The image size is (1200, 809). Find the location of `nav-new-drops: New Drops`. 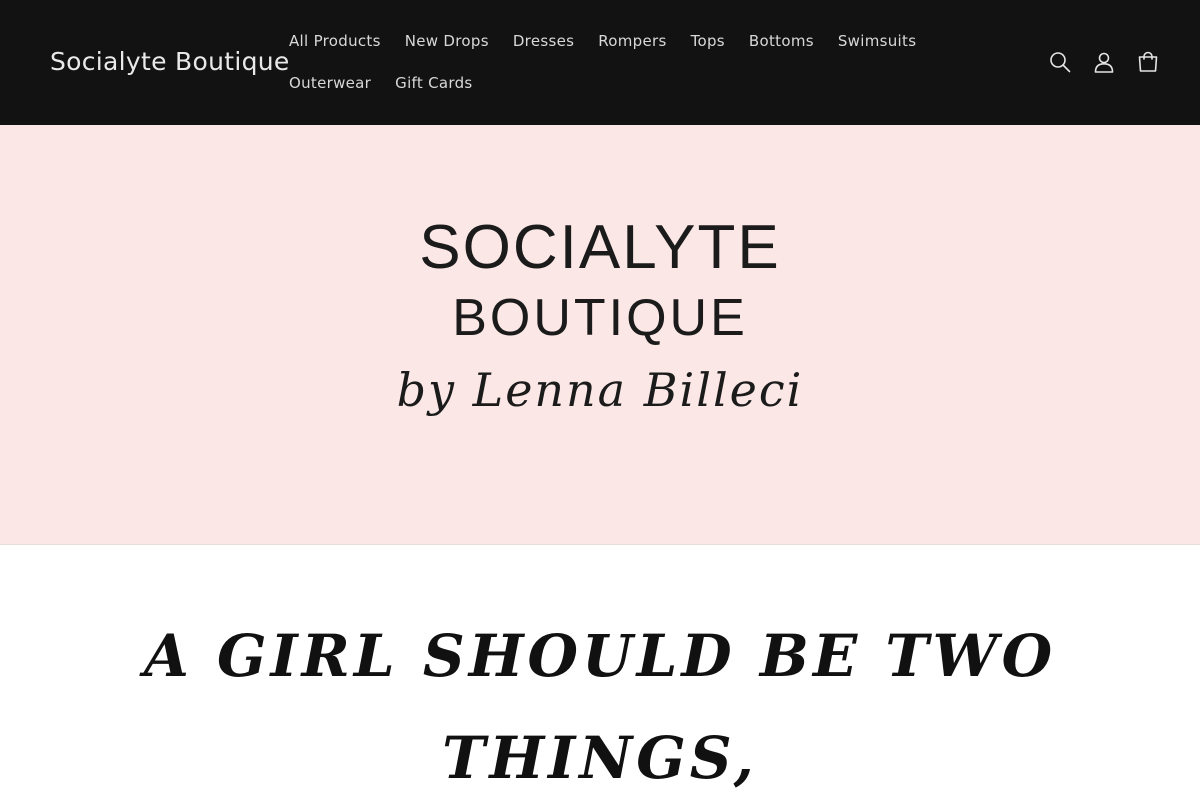

nav-new-drops: New Drops is located at coordinates (447, 41).